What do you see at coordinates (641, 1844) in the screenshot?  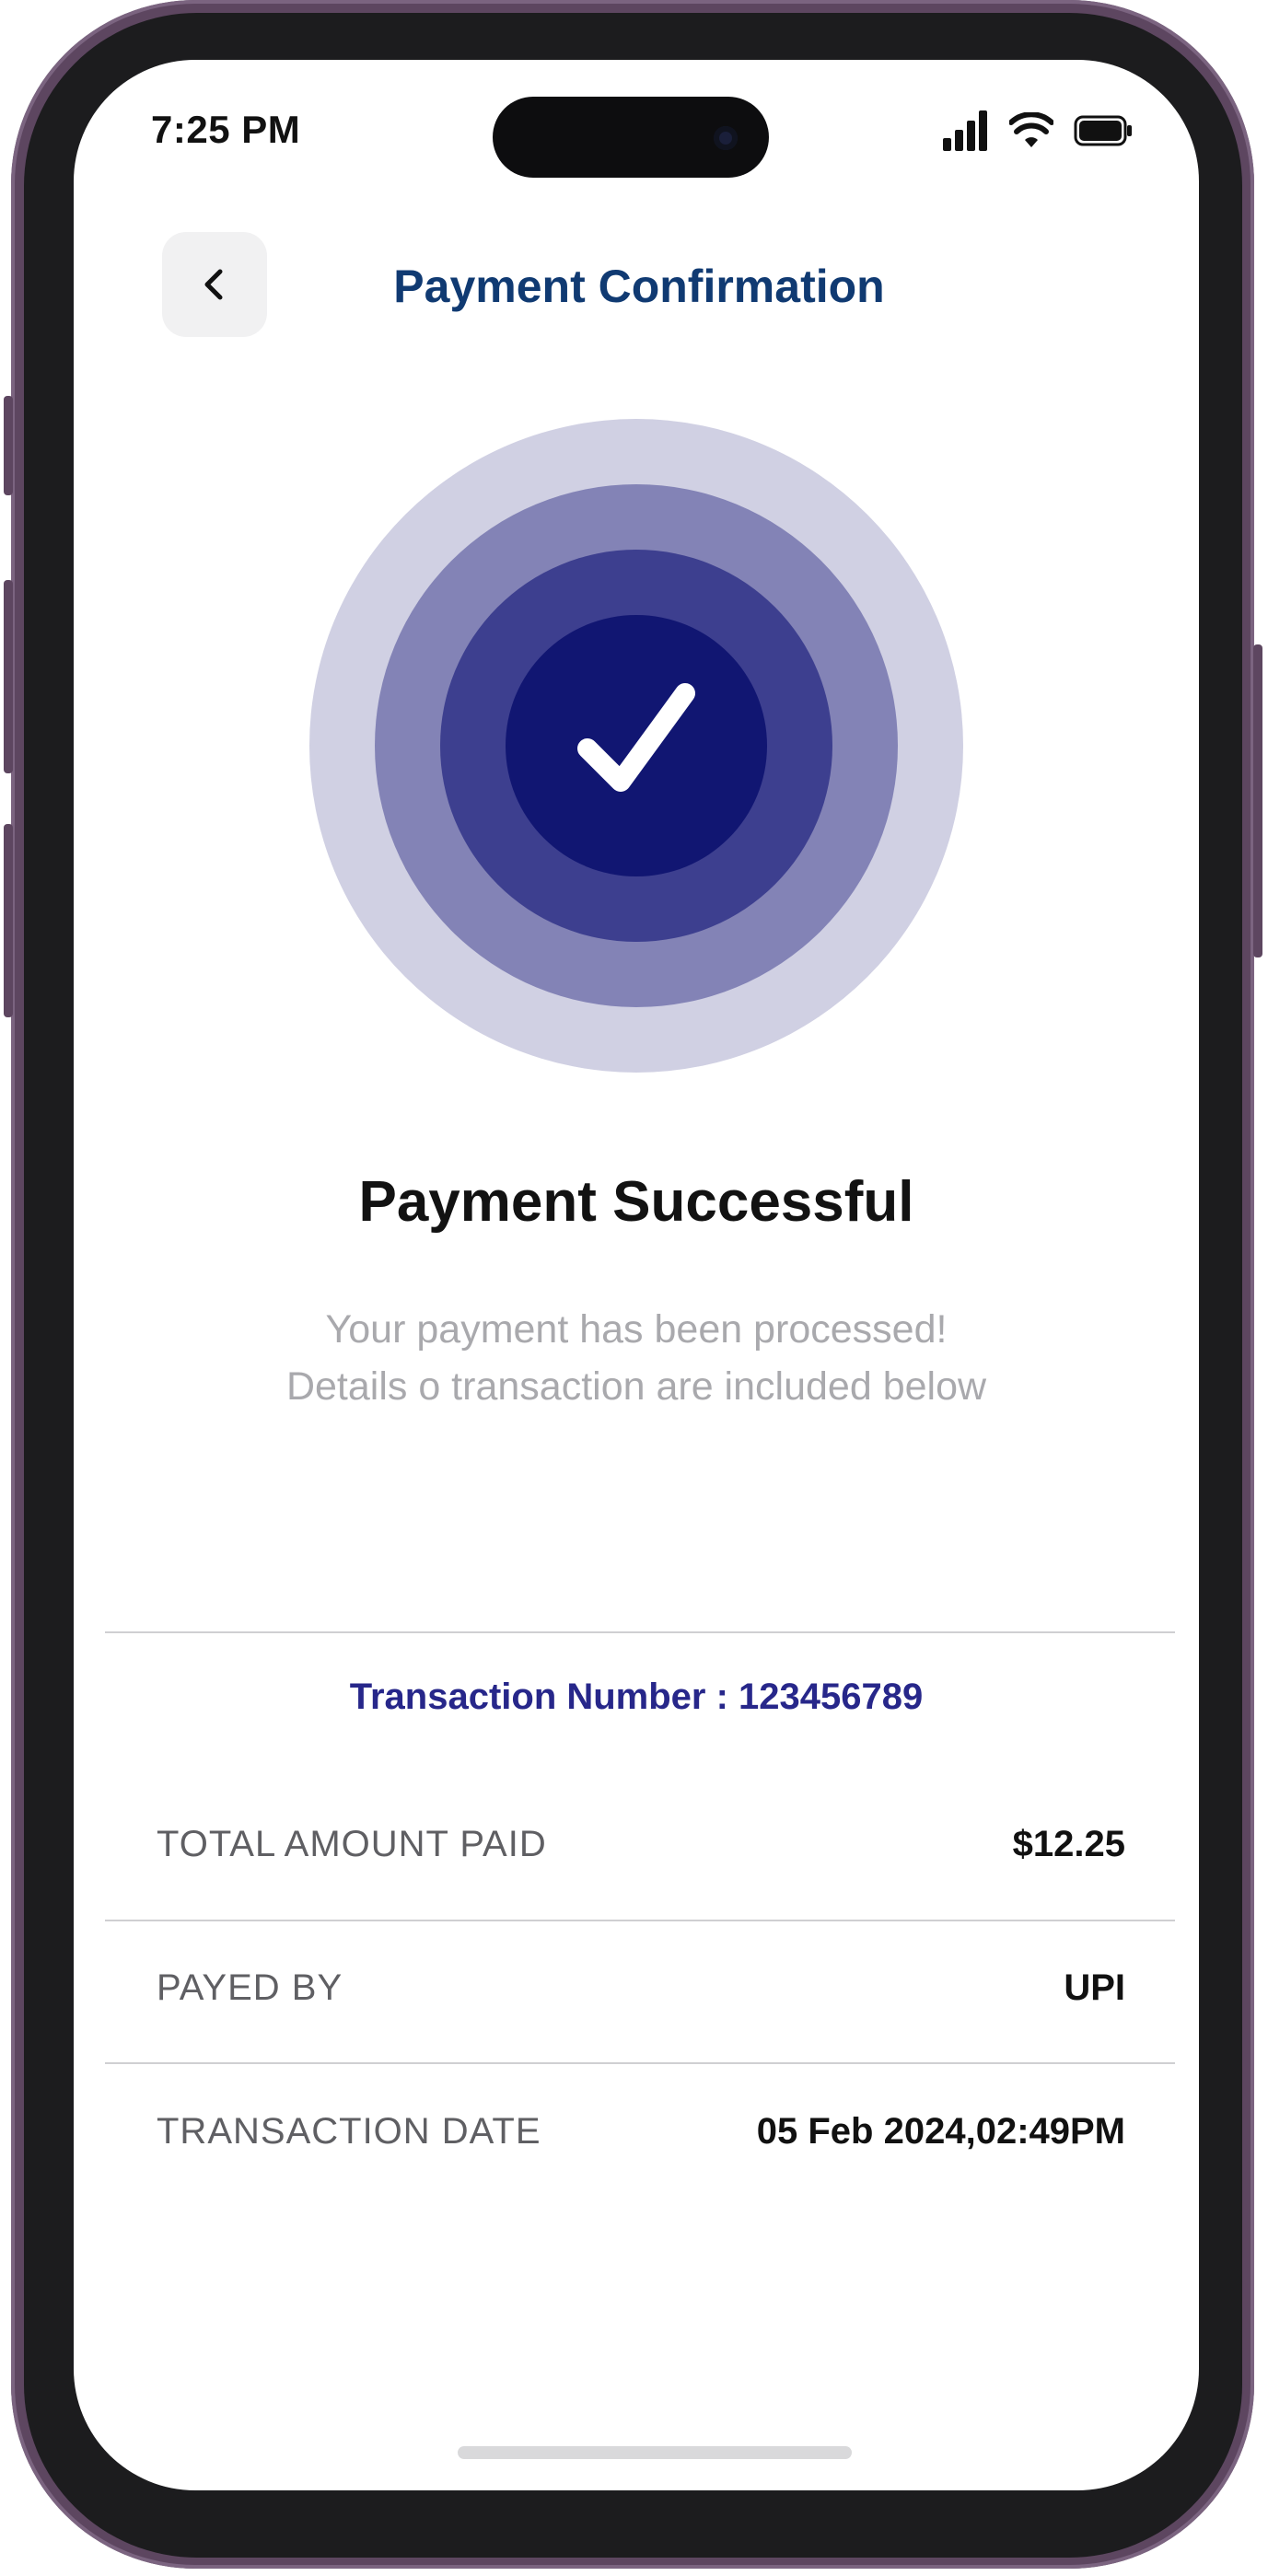 I see `detail-row-total-amount: TOTAL AMOUNT PAID $12.25` at bounding box center [641, 1844].